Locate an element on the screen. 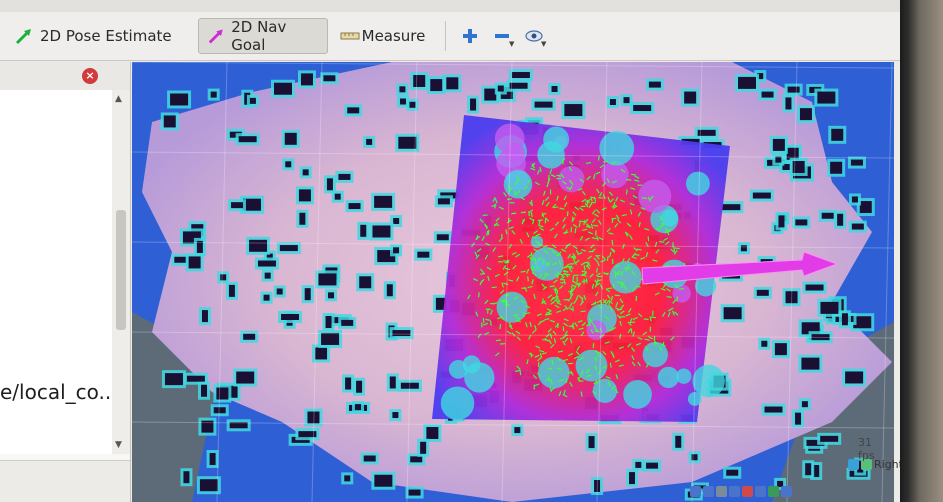 This screenshot has height=502, width=943. scroll-thumb is located at coordinates (121, 270).